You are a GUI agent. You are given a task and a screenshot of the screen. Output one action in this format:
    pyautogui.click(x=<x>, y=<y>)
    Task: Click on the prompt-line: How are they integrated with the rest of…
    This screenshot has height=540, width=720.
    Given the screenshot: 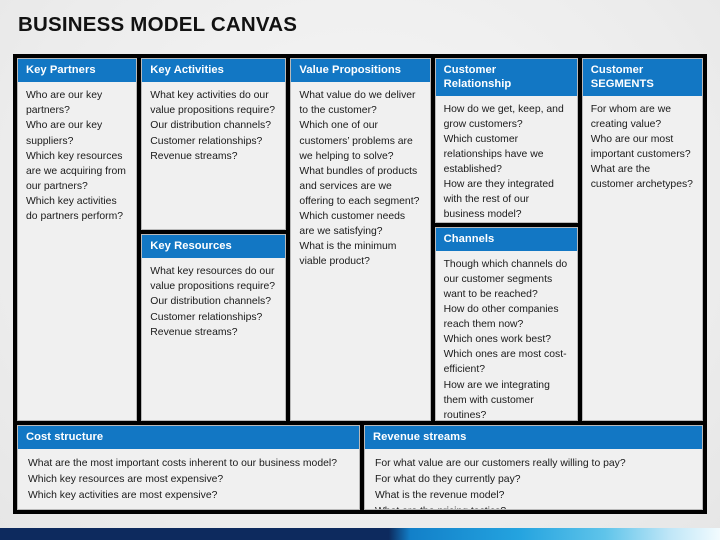 What is the action you would take?
    pyautogui.click(x=498, y=200)
    